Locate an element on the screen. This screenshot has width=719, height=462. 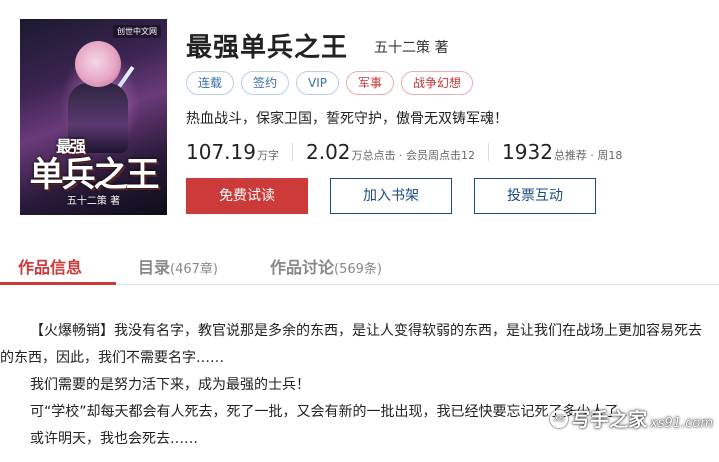
tab-discussion-count: (569条) is located at coordinates (358, 269).